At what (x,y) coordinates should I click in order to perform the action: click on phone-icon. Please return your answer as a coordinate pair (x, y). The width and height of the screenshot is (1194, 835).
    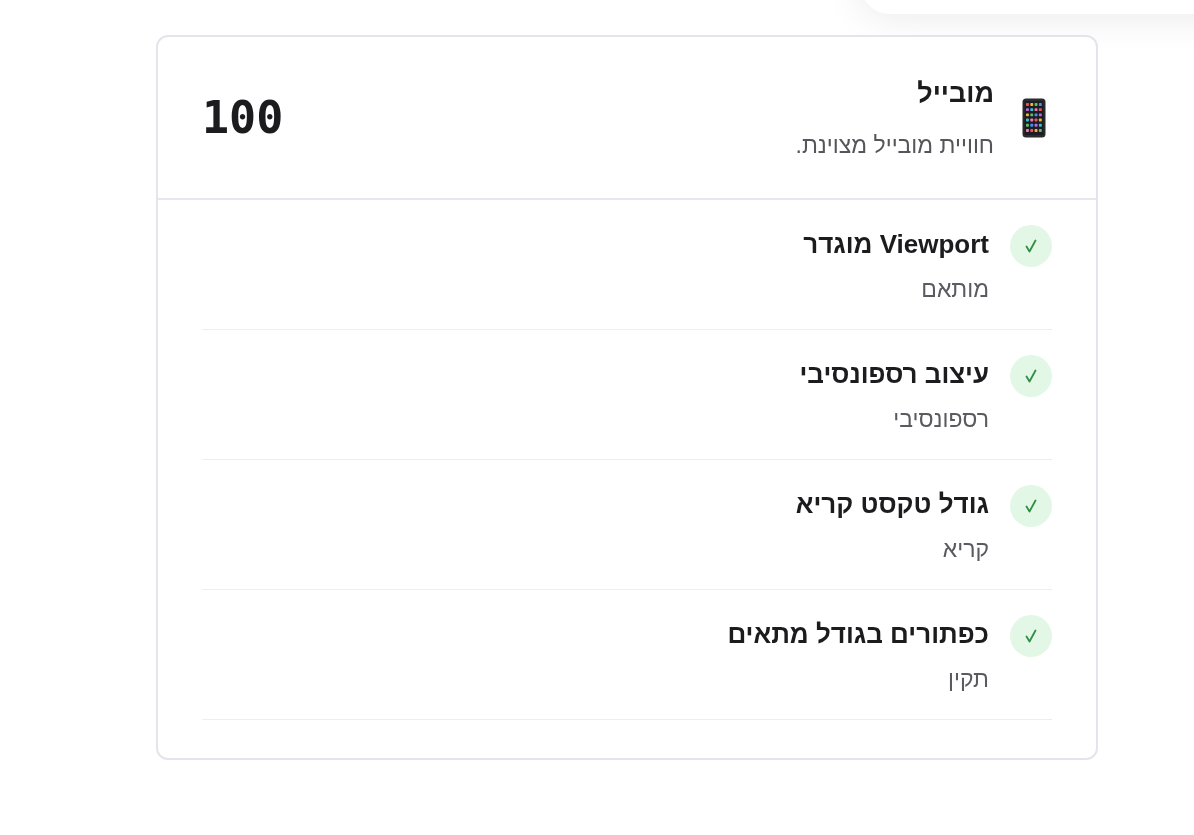
    Looking at the image, I should click on (1034, 117).